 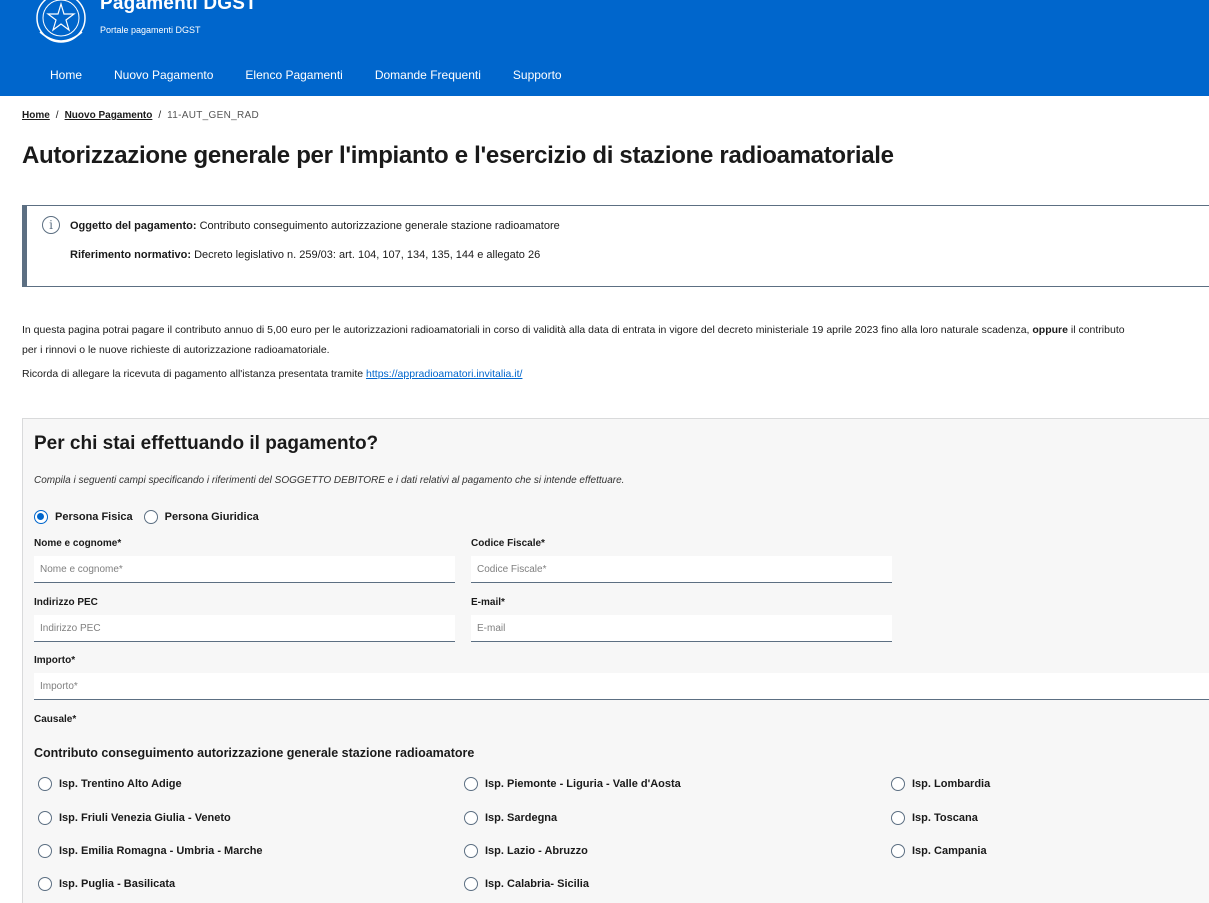 What do you see at coordinates (537, 884) in the screenshot?
I see `causale-option-label: Isp. Calabria- Sicilia` at bounding box center [537, 884].